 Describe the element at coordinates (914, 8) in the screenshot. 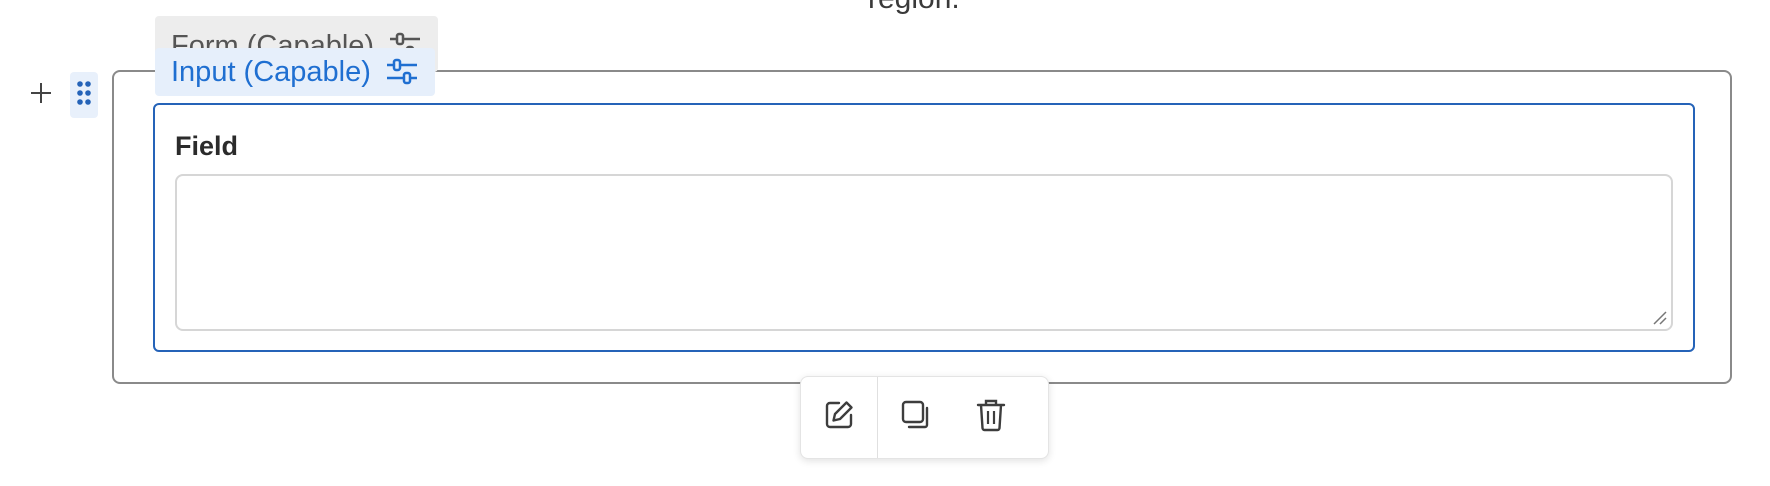

I see `preceding-paragraph-text: region.` at that location.